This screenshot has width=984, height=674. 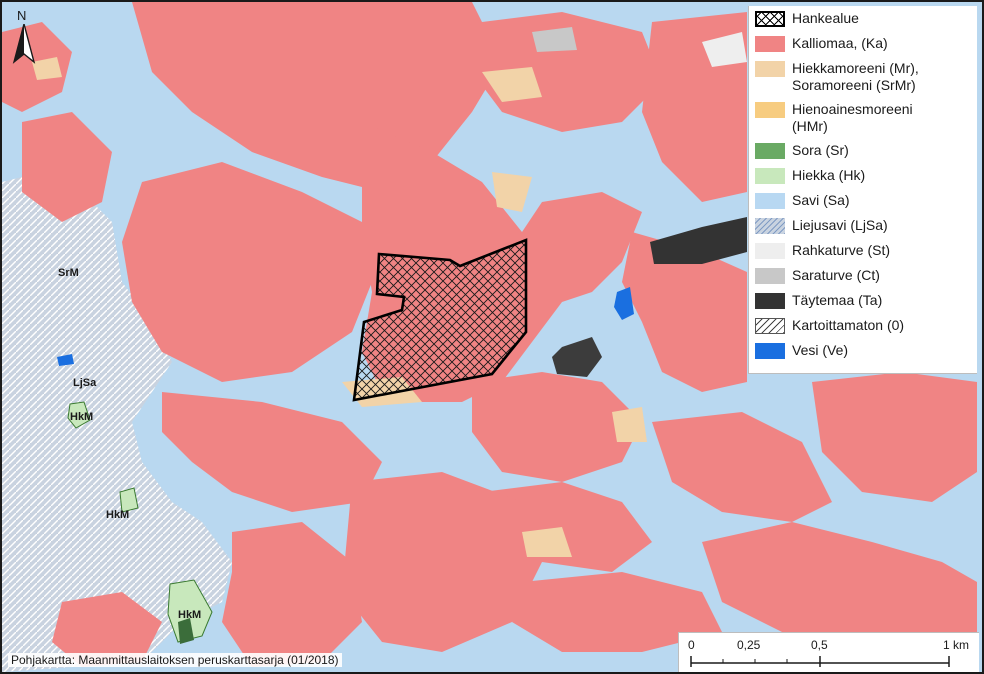 I want to click on legend-label: Kartoittamaton (0), so click(x=848, y=325).